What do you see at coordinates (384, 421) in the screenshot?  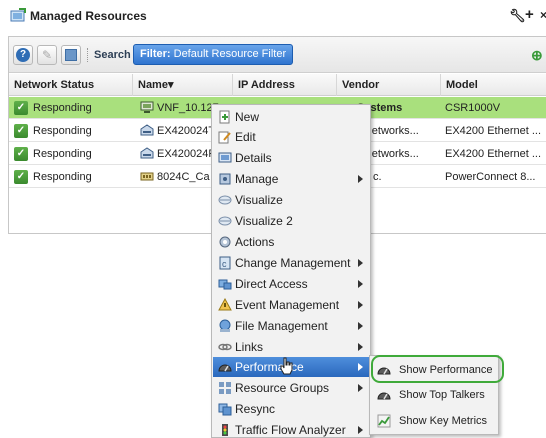 I see `chart-icon` at bounding box center [384, 421].